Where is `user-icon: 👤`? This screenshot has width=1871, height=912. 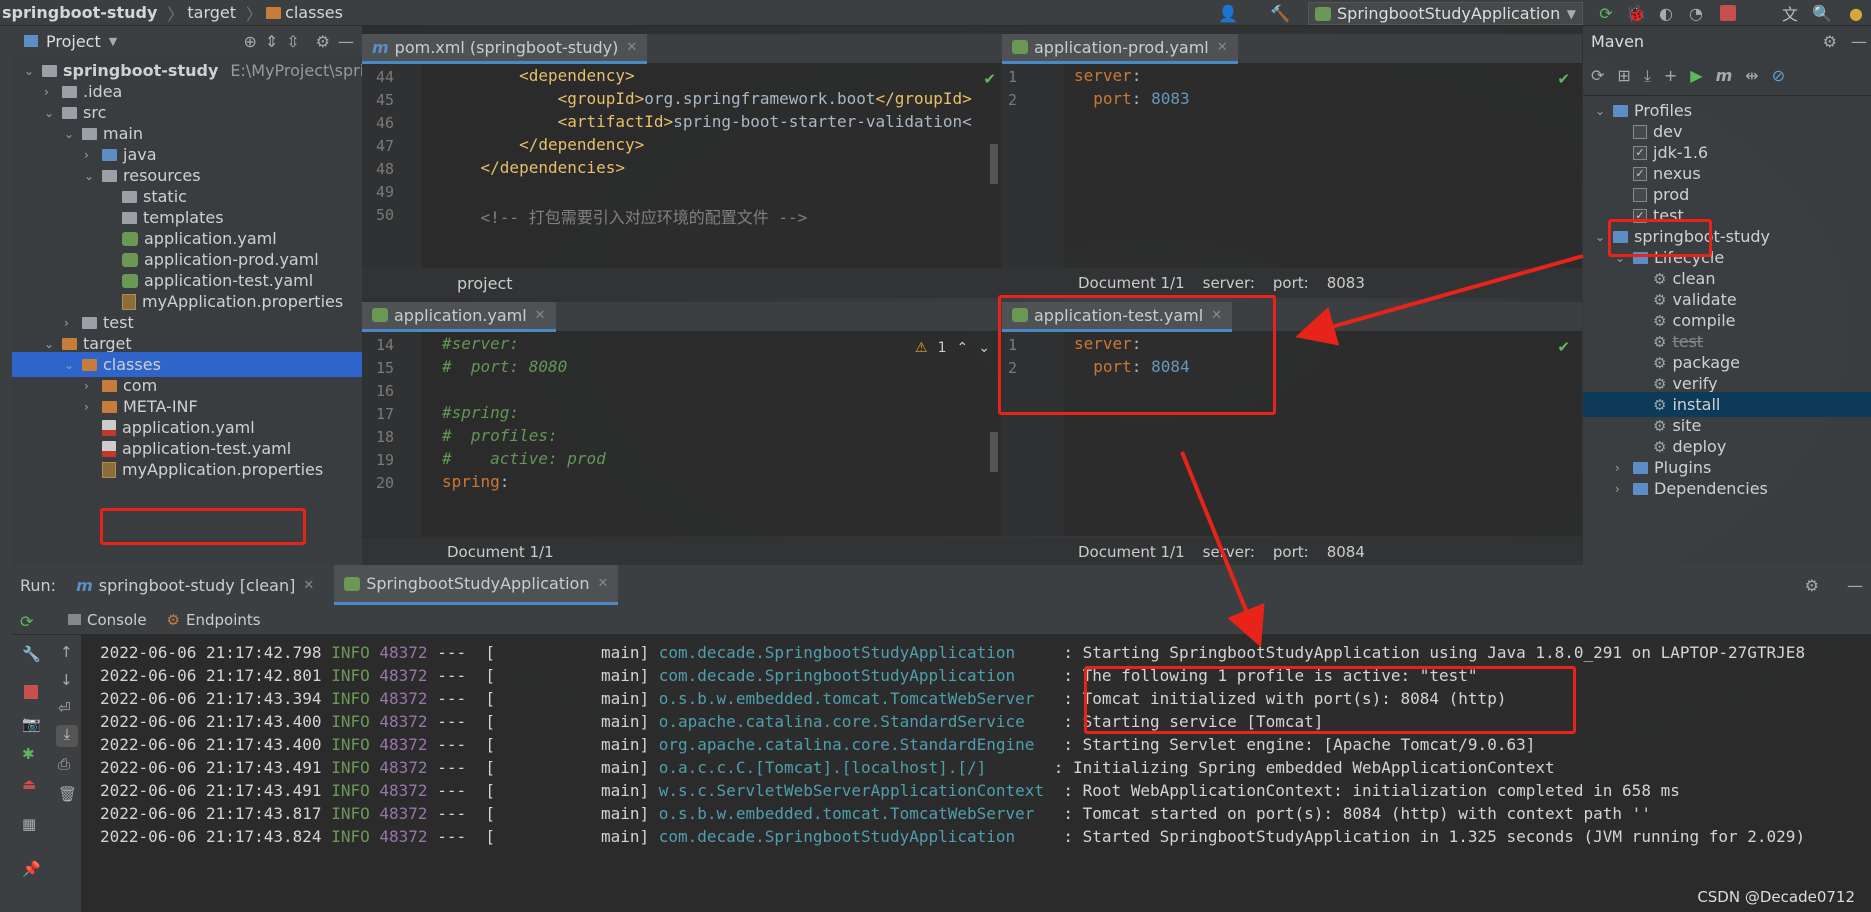
user-icon: 👤 is located at coordinates (1228, 13).